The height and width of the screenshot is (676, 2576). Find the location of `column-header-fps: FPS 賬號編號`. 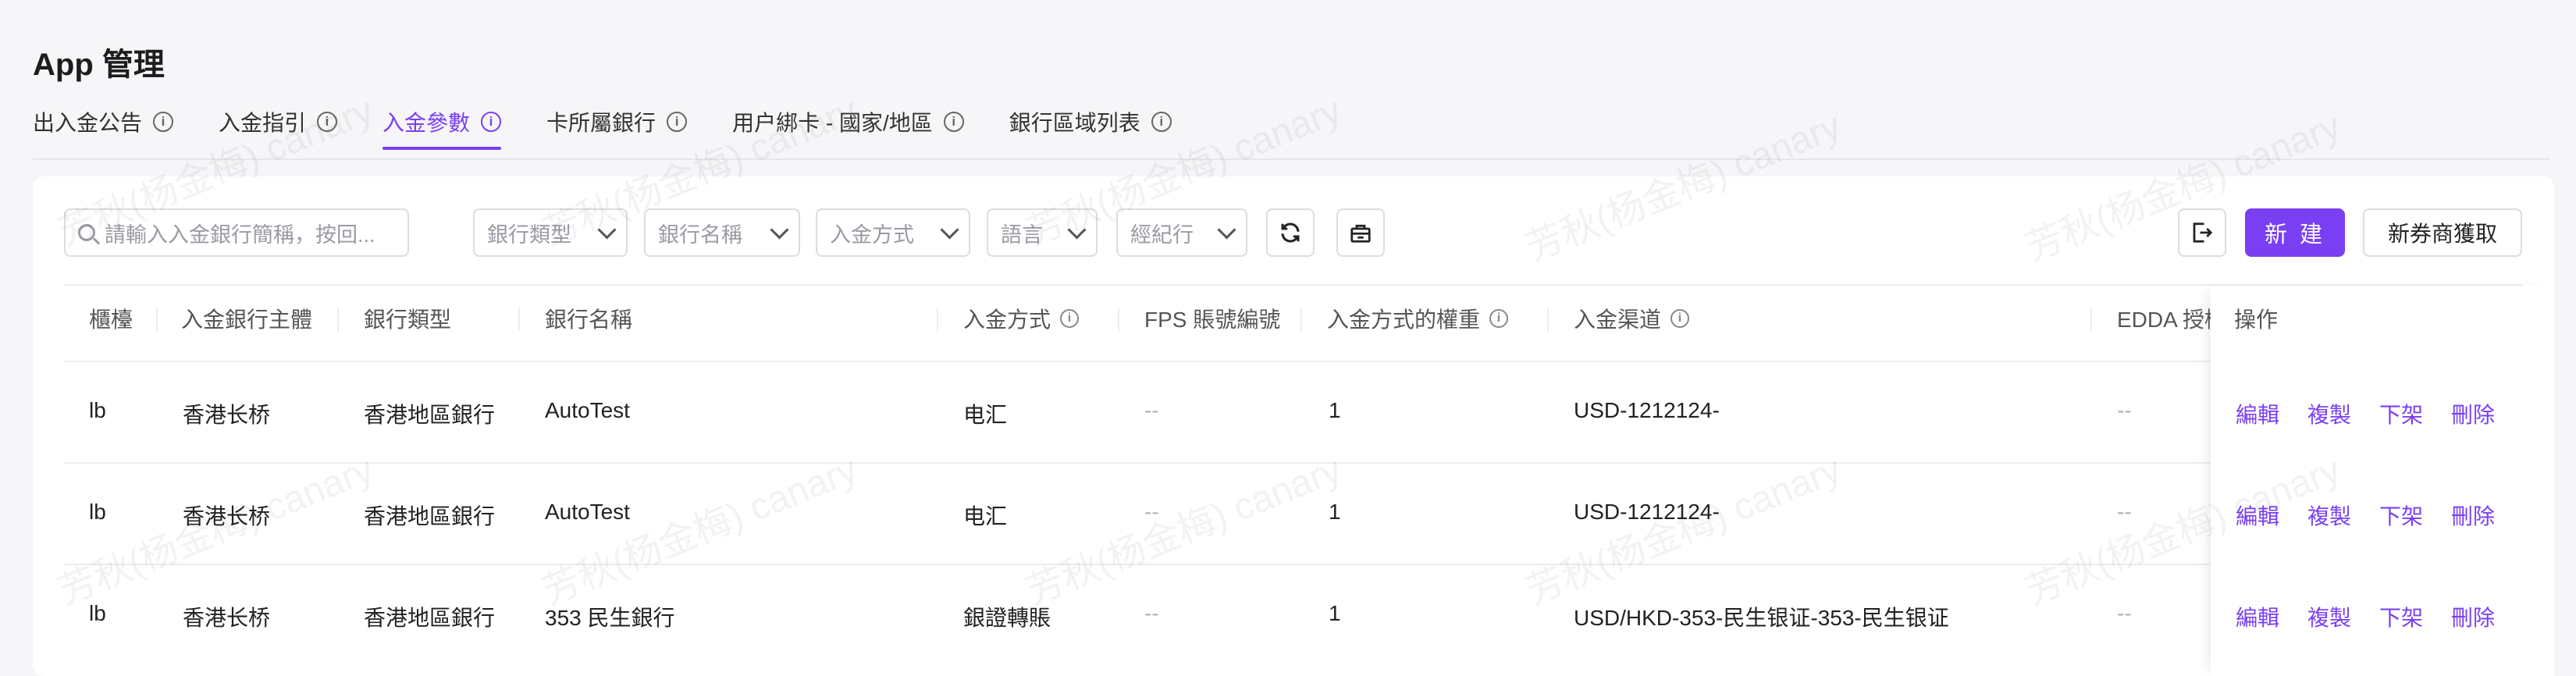

column-header-fps: FPS 賬號編號 is located at coordinates (1212, 320).